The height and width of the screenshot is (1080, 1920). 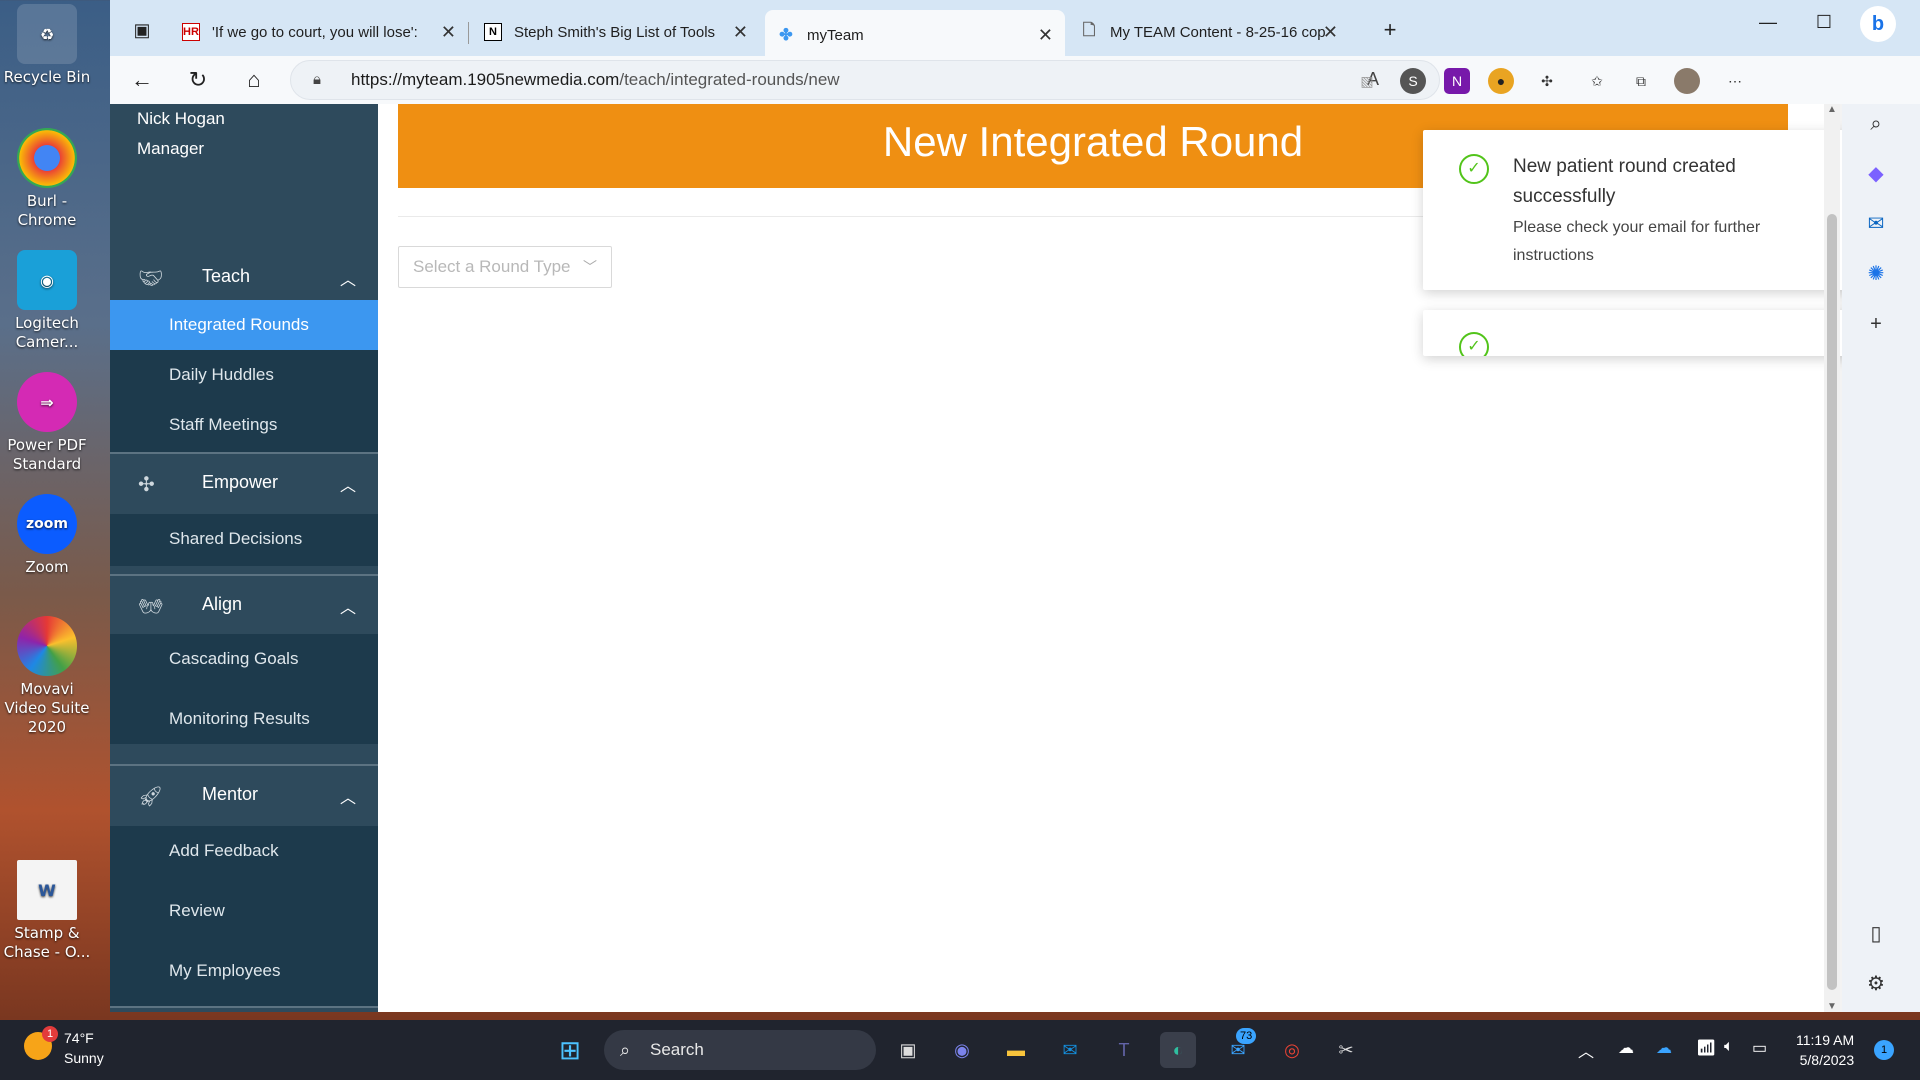 What do you see at coordinates (915, 35) in the screenshot?
I see `tab-myteam: ✤ myTeam ✕` at bounding box center [915, 35].